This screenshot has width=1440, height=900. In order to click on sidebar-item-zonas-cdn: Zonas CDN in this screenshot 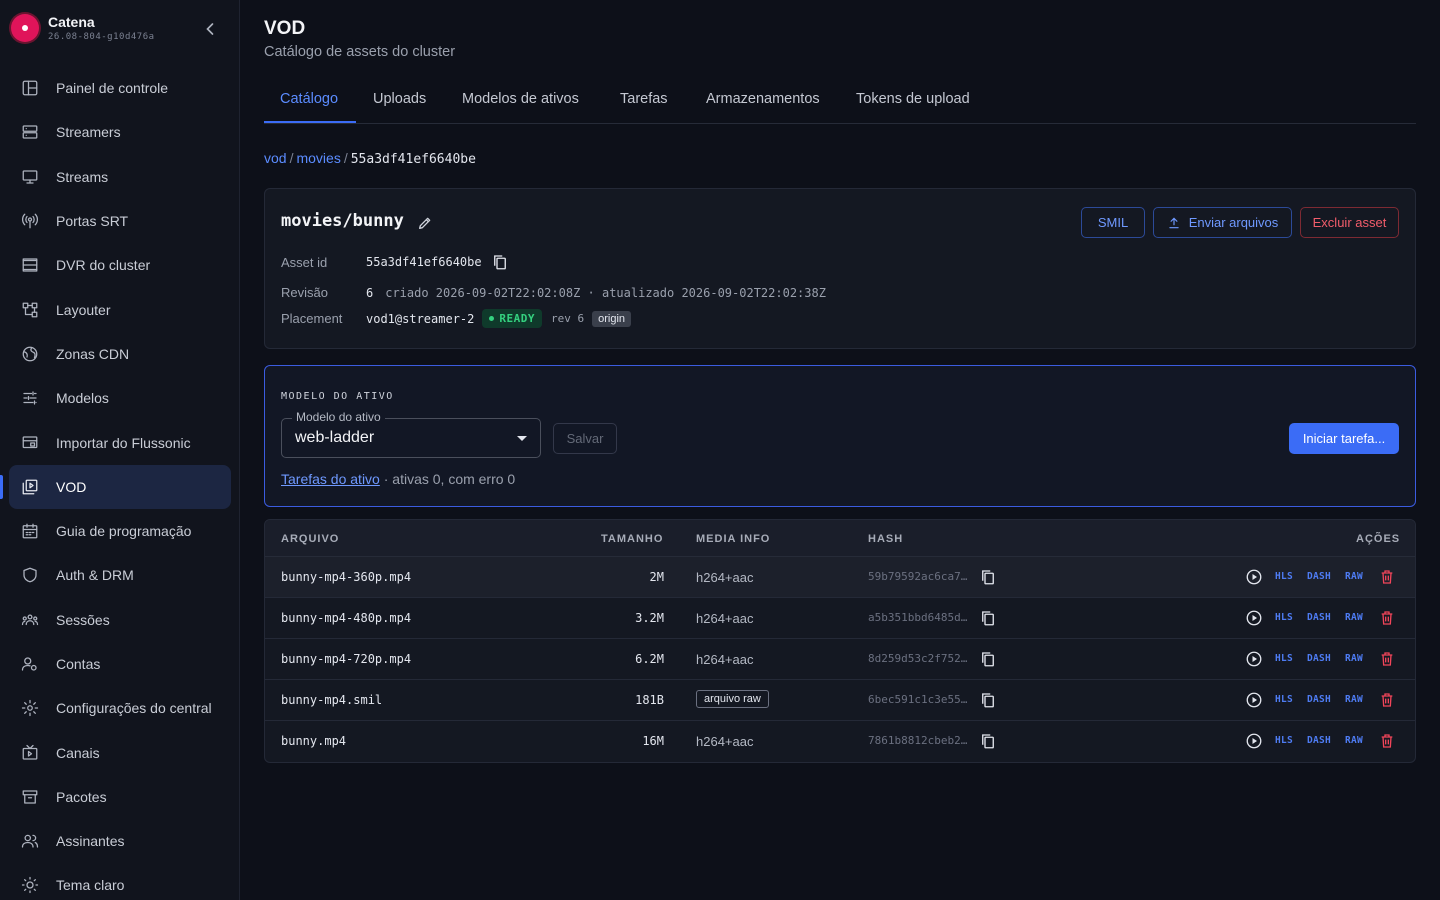, I will do `click(120, 354)`.